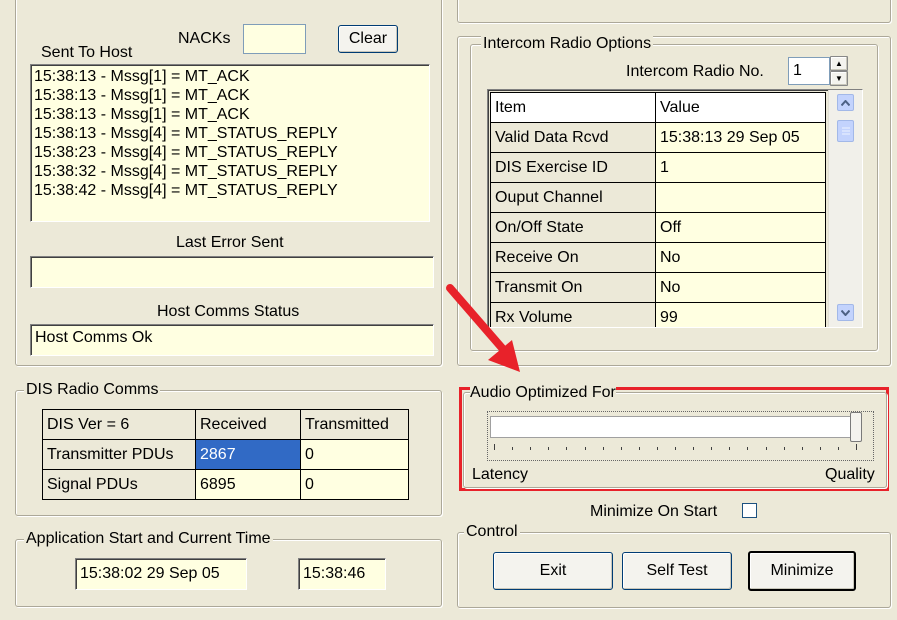 This screenshot has height=620, width=897. Describe the element at coordinates (204, 38) in the screenshot. I see `nacks-label: NACKs` at that location.